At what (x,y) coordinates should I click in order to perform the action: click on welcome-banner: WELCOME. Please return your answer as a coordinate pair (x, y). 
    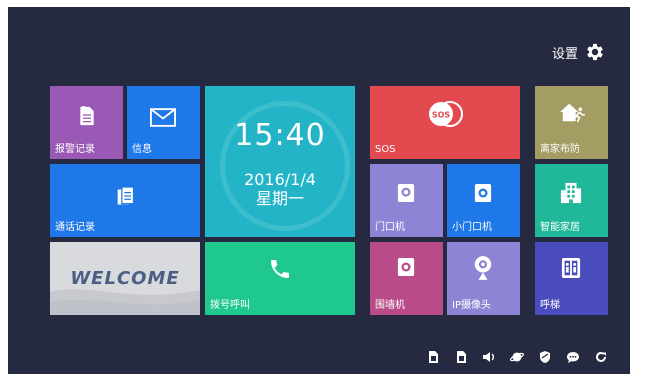
    Looking at the image, I should click on (125, 278).